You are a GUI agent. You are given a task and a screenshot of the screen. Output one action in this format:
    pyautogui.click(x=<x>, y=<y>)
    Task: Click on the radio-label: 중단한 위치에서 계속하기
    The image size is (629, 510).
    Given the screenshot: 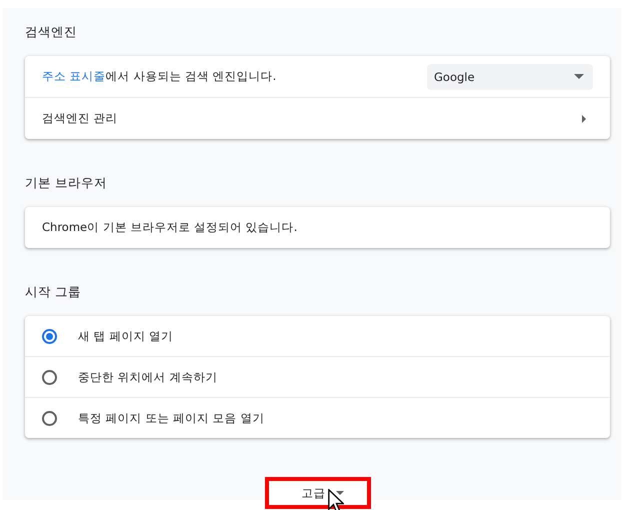 What is the action you would take?
    pyautogui.click(x=148, y=377)
    